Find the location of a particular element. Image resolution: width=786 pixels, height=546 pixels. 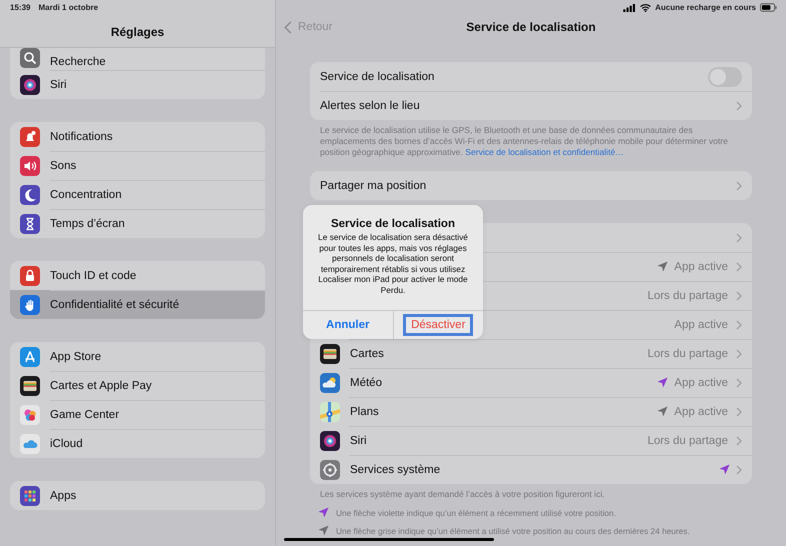

legend-text: Une flèche grise indique qu’un élément a utilisé votre position au cours des dernières 24 heures. is located at coordinates (513, 531).